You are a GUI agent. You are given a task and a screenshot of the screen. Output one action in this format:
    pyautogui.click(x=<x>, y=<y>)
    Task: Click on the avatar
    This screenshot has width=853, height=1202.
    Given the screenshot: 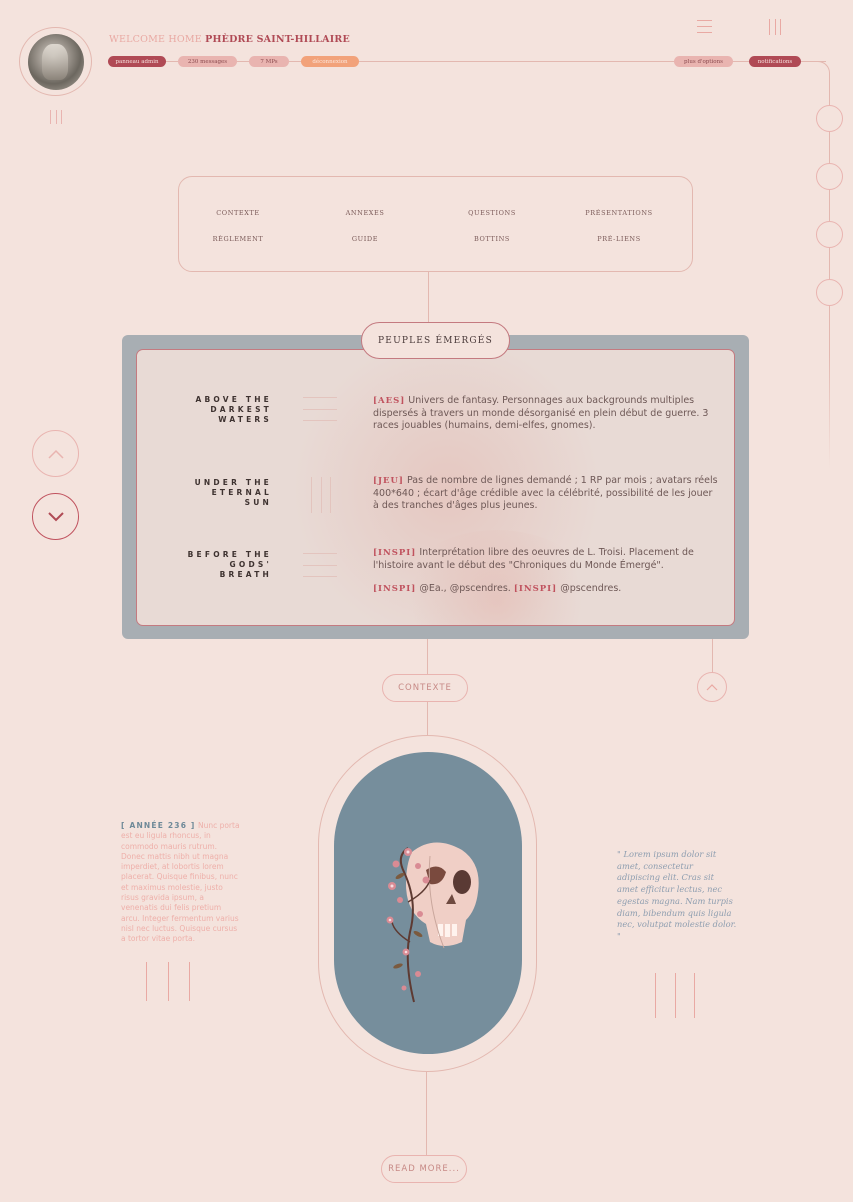 What is the action you would take?
    pyautogui.click(x=55, y=61)
    